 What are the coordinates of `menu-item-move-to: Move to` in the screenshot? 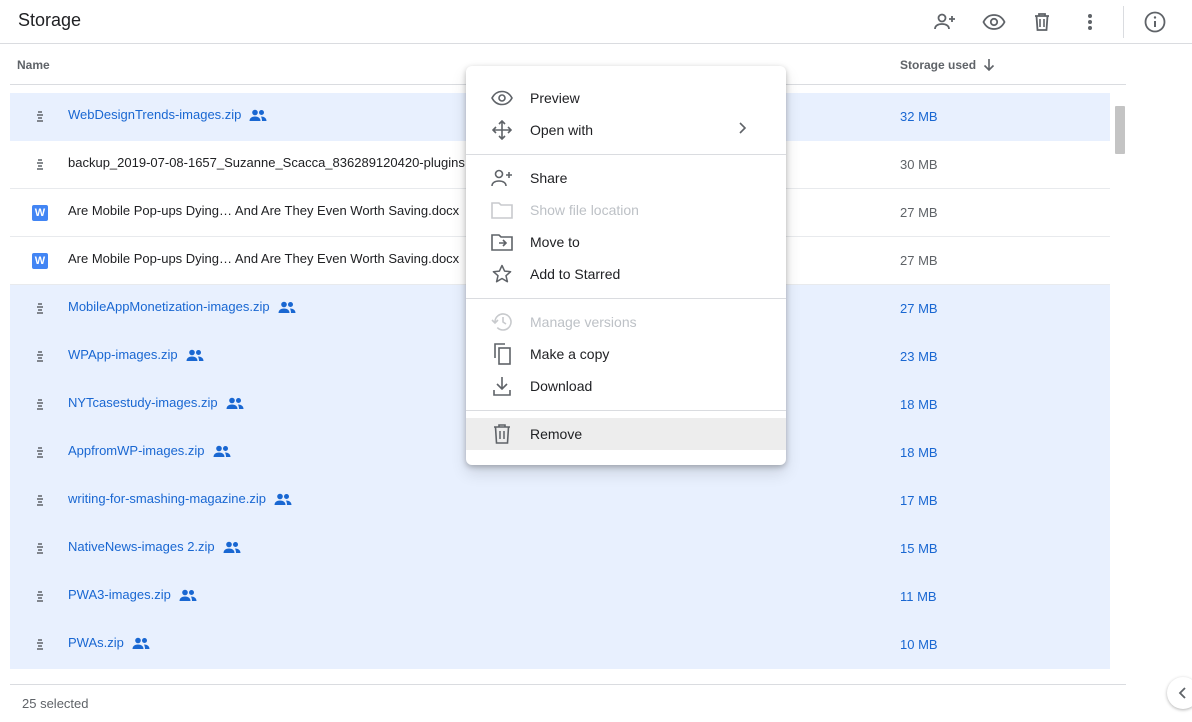 It's located at (626, 242).